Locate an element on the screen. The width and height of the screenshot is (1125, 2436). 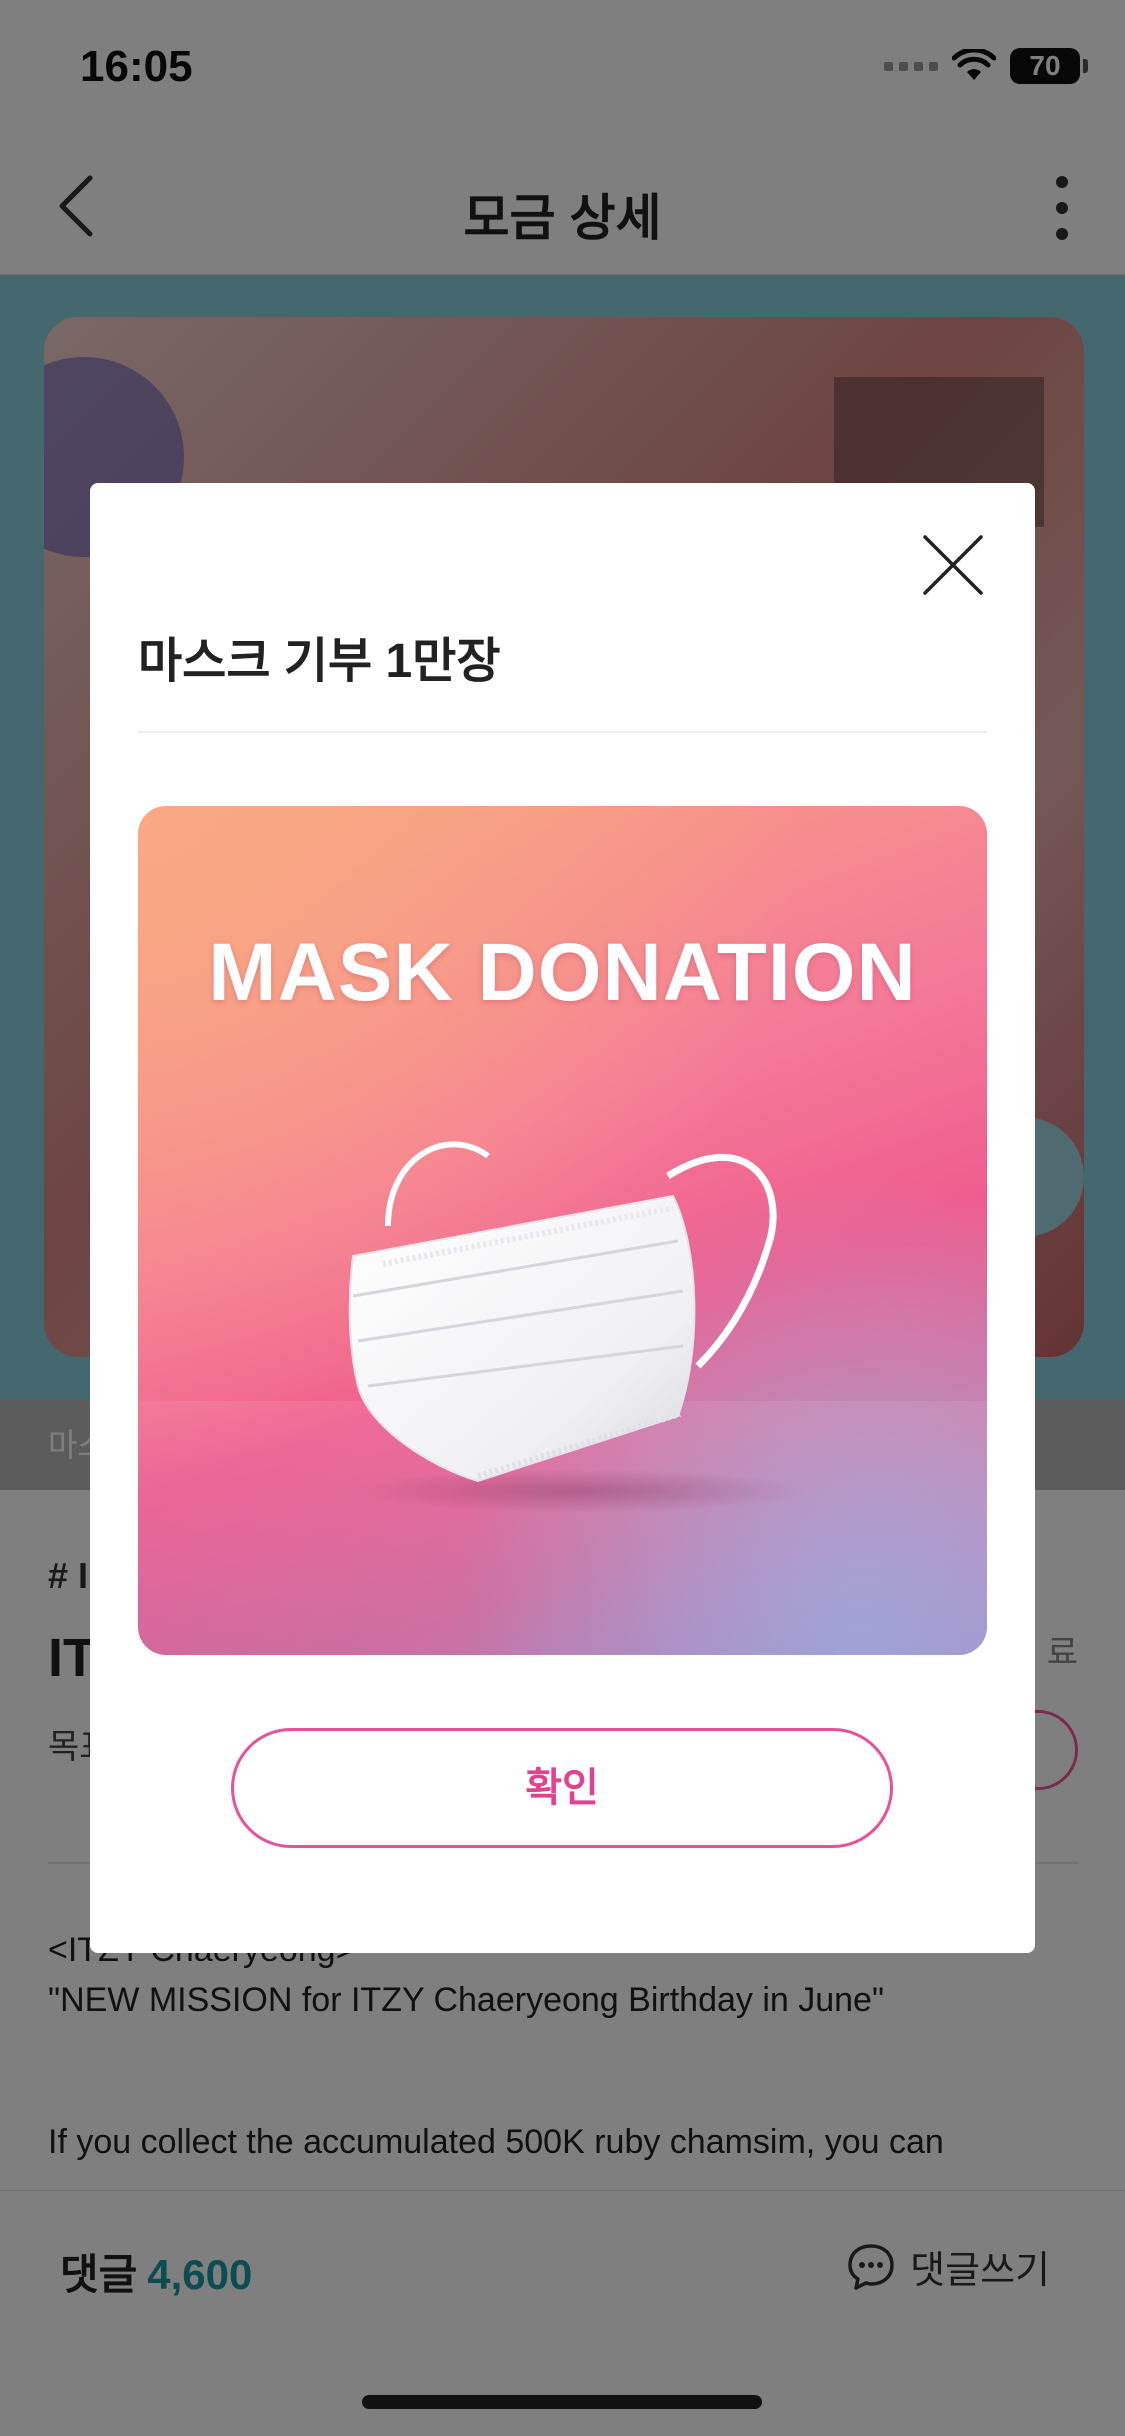
divider is located at coordinates (562, 732).